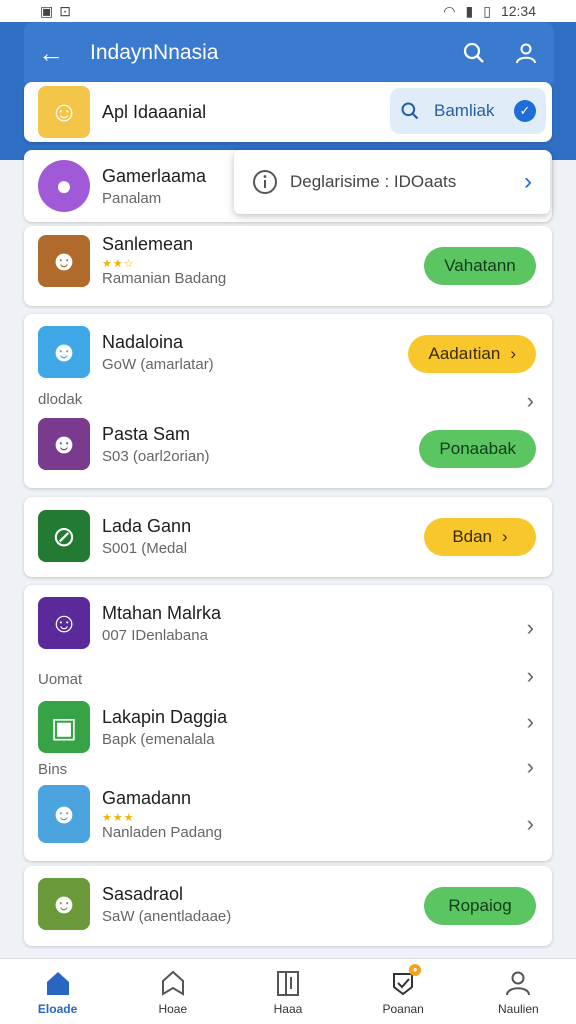 The width and height of the screenshot is (576, 1024). What do you see at coordinates (158, 739) in the screenshot?
I see `app-sub: Bapk (emenalala` at bounding box center [158, 739].